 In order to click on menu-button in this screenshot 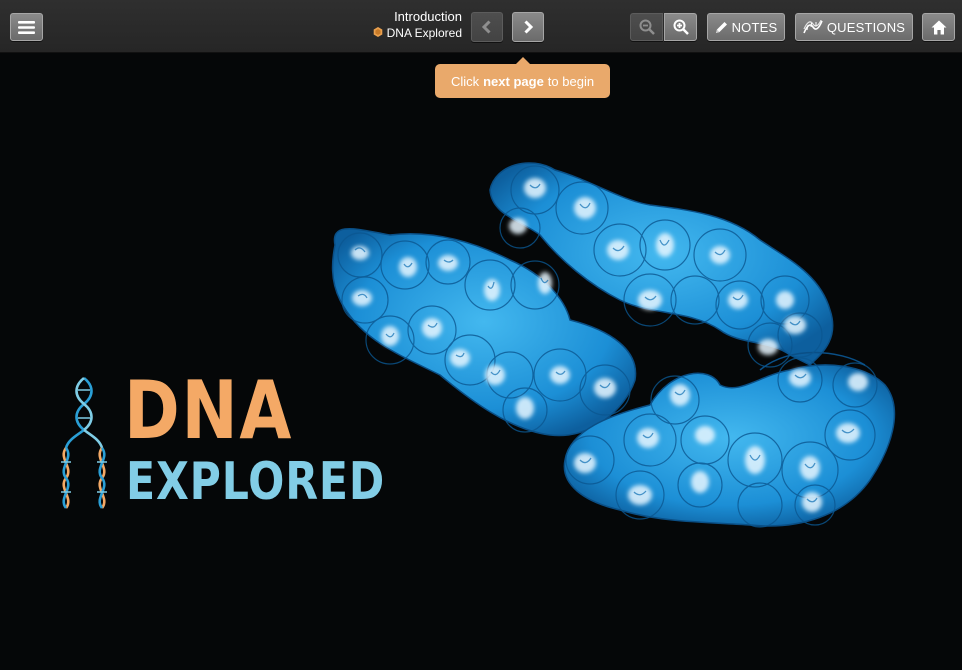, I will do `click(26, 27)`.